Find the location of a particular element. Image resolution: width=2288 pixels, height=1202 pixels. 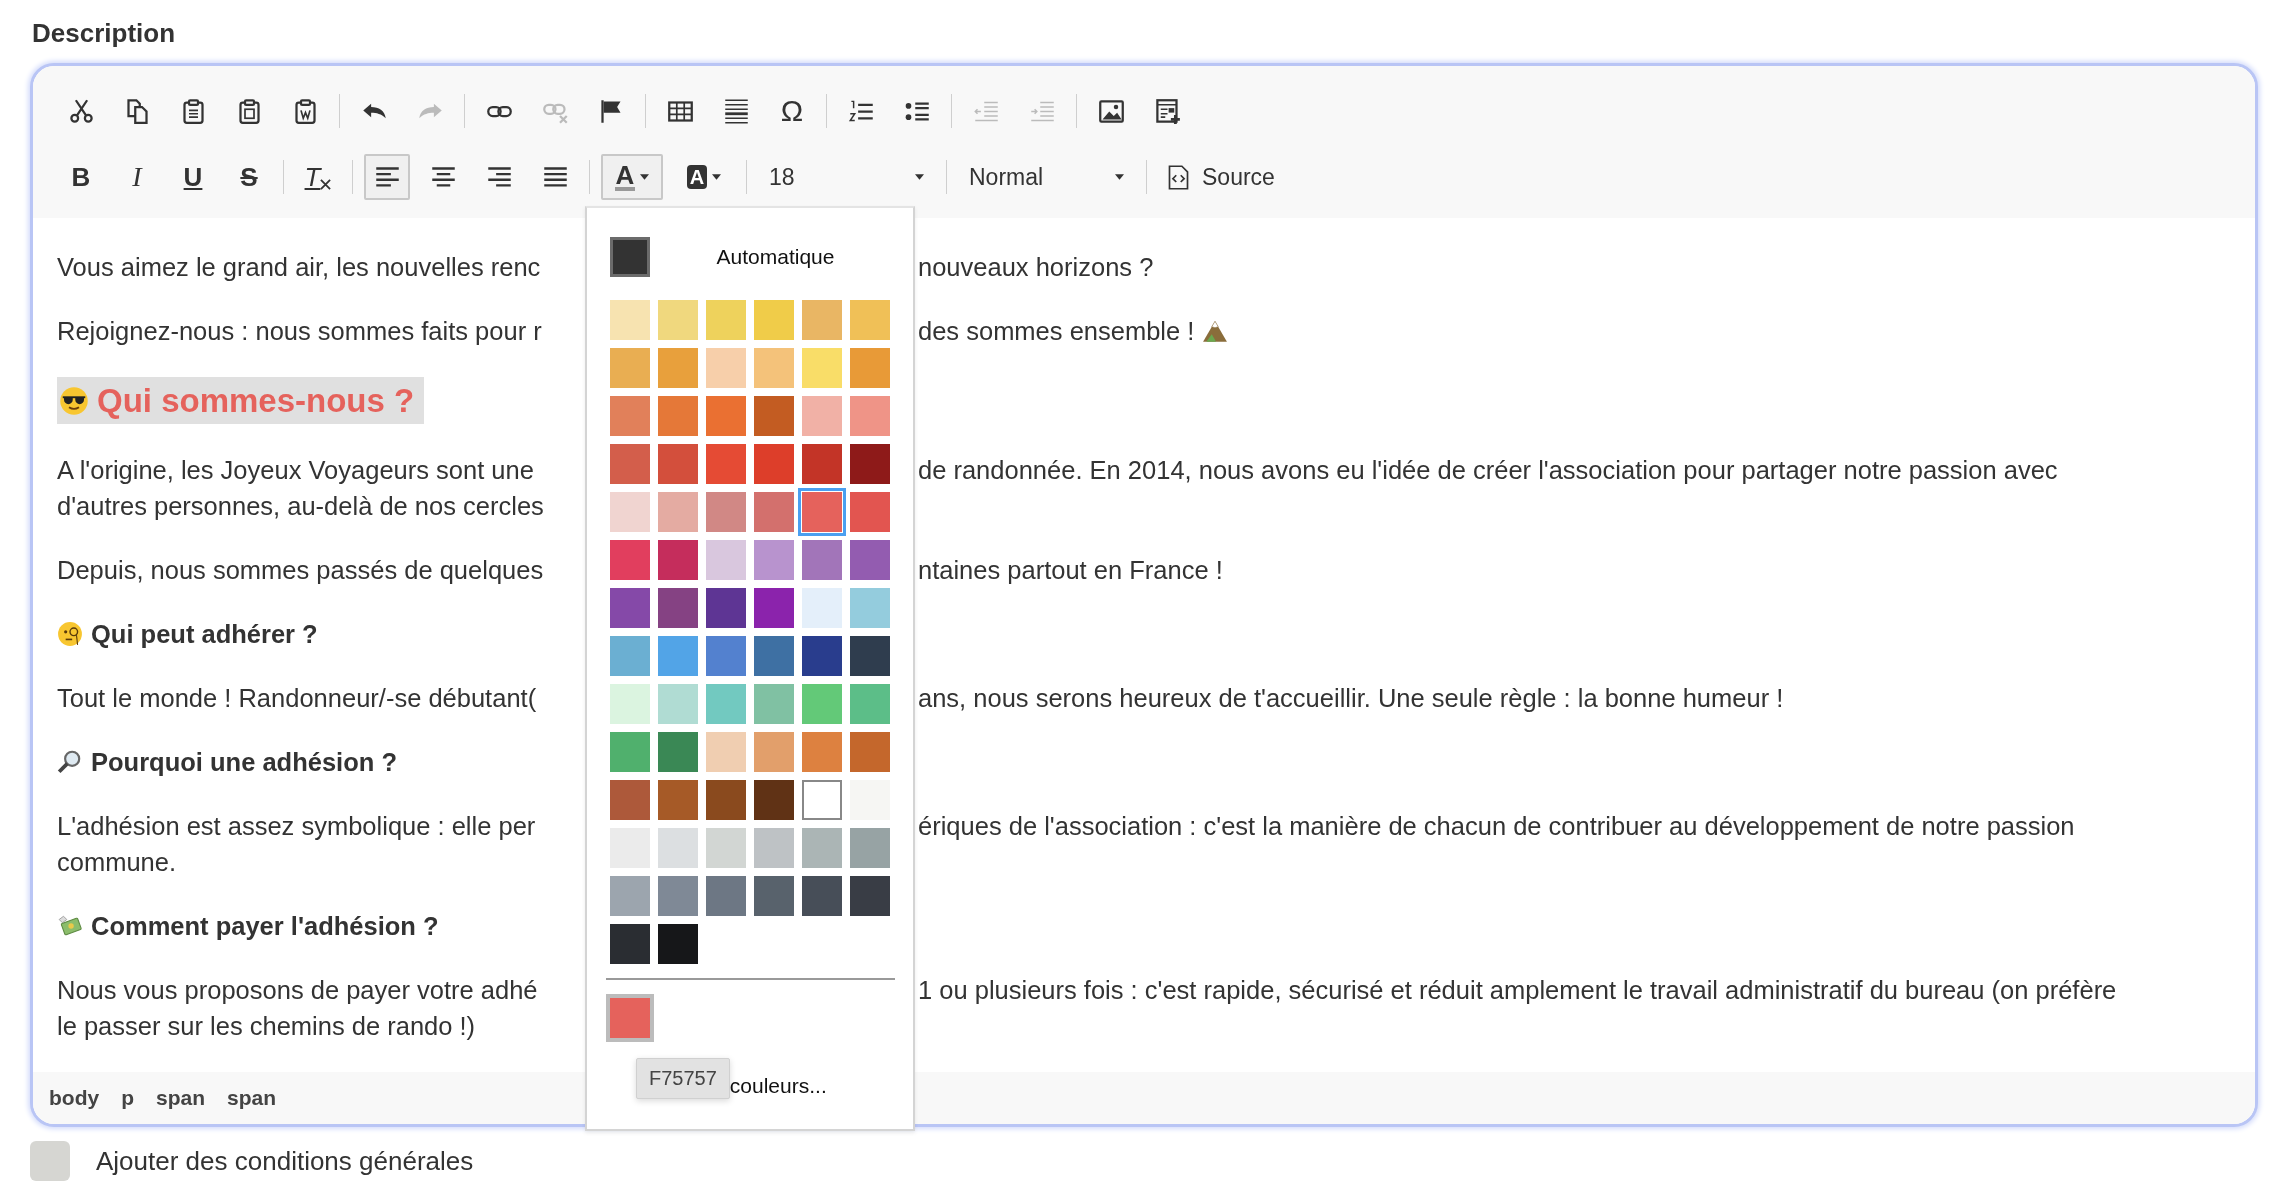

text-color-button: A is located at coordinates (632, 177).